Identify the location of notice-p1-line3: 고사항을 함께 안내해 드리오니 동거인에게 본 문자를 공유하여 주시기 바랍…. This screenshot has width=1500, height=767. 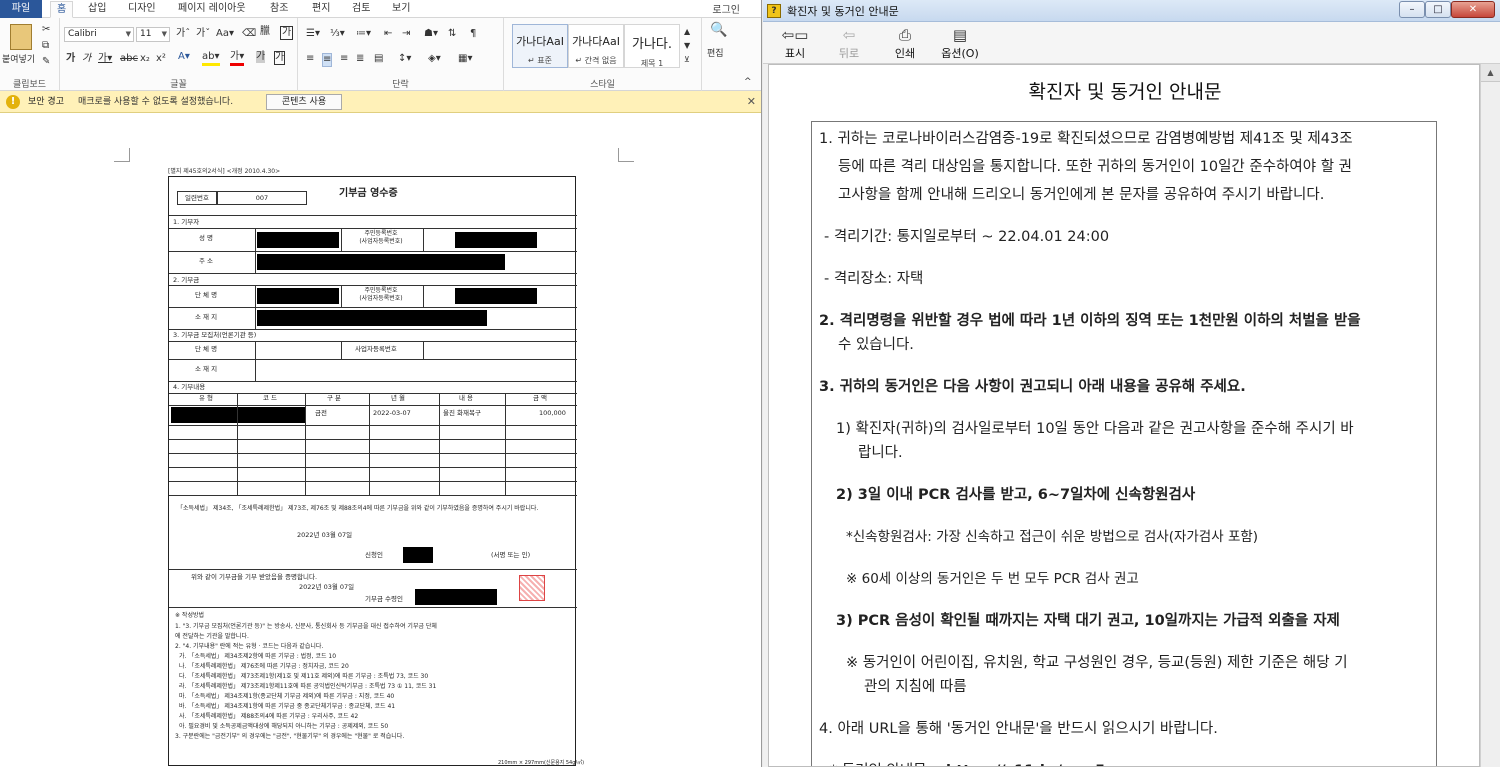
(1081, 195).